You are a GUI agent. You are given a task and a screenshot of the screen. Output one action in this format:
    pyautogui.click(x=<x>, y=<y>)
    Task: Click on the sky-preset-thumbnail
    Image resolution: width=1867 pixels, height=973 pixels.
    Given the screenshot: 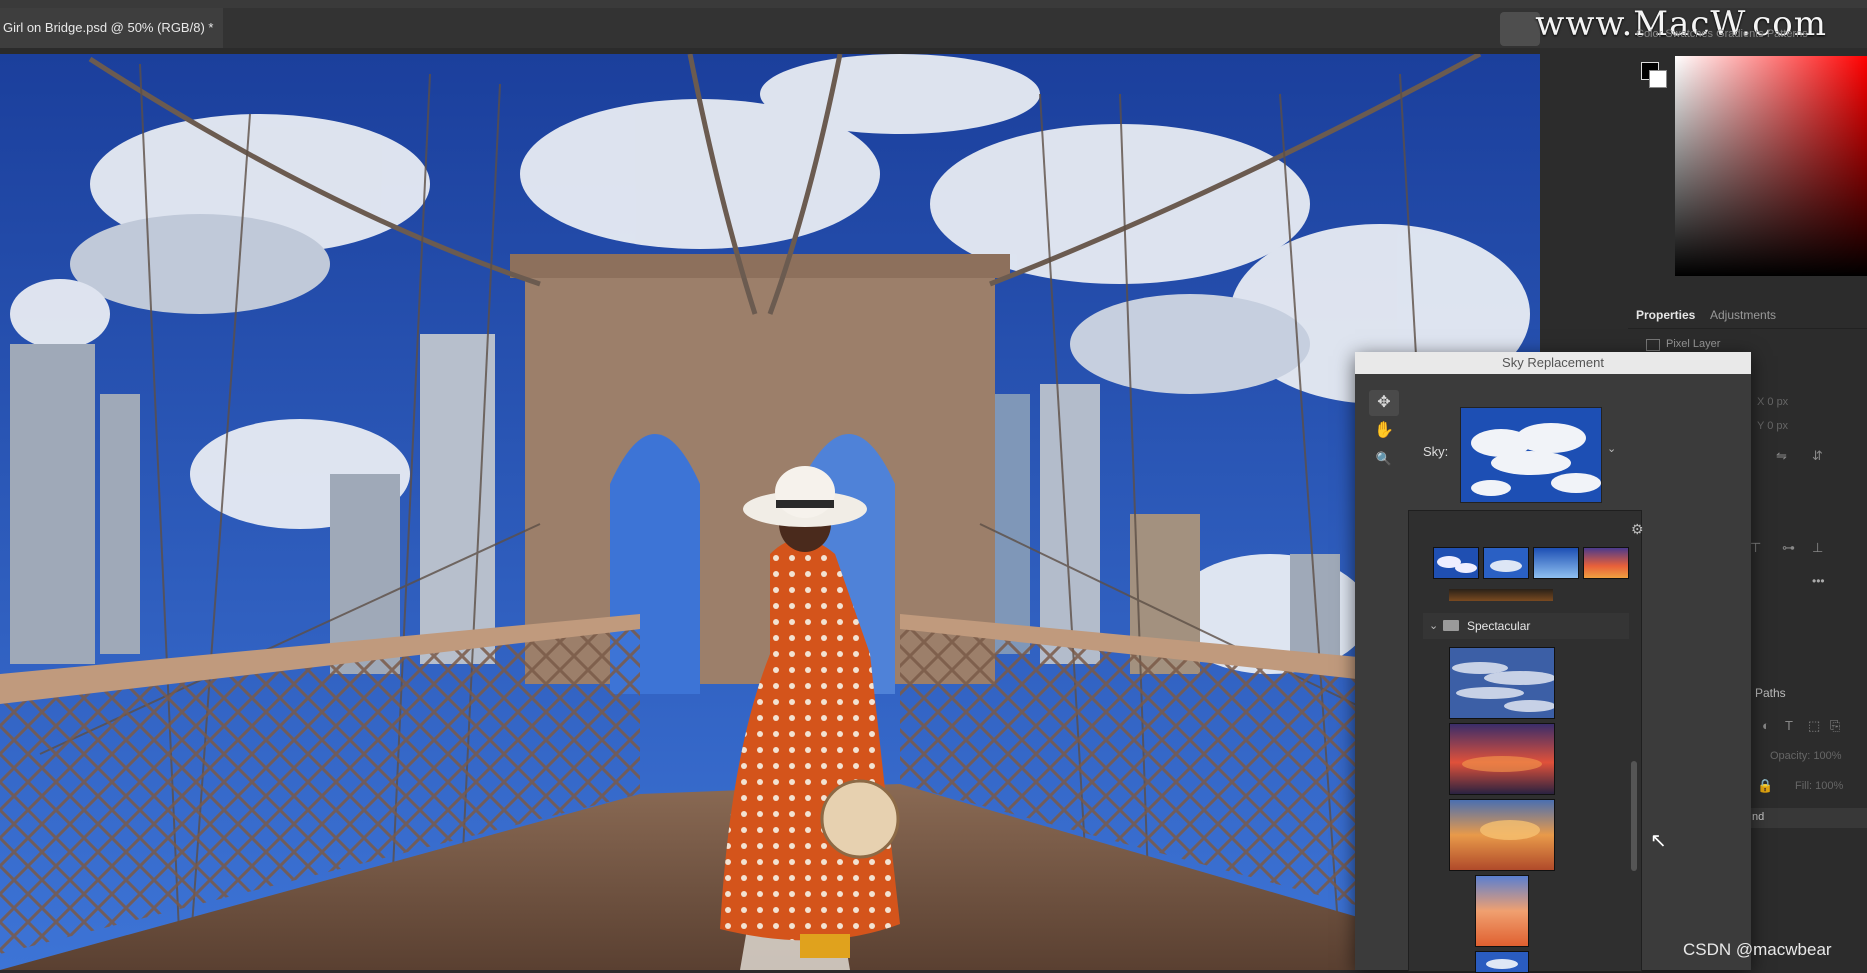 What is the action you would take?
    pyautogui.click(x=1531, y=455)
    